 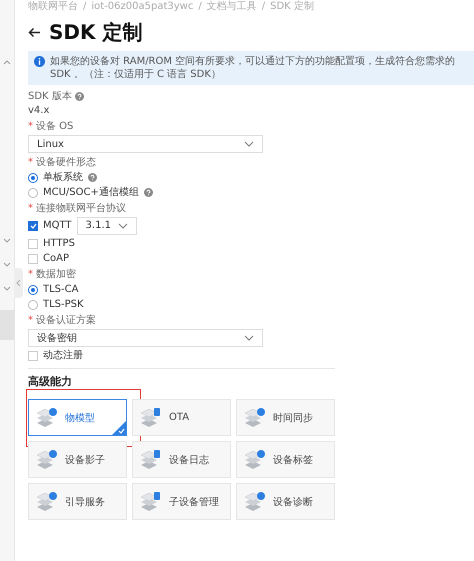 What do you see at coordinates (119, 428) in the screenshot?
I see `selected-check-icon` at bounding box center [119, 428].